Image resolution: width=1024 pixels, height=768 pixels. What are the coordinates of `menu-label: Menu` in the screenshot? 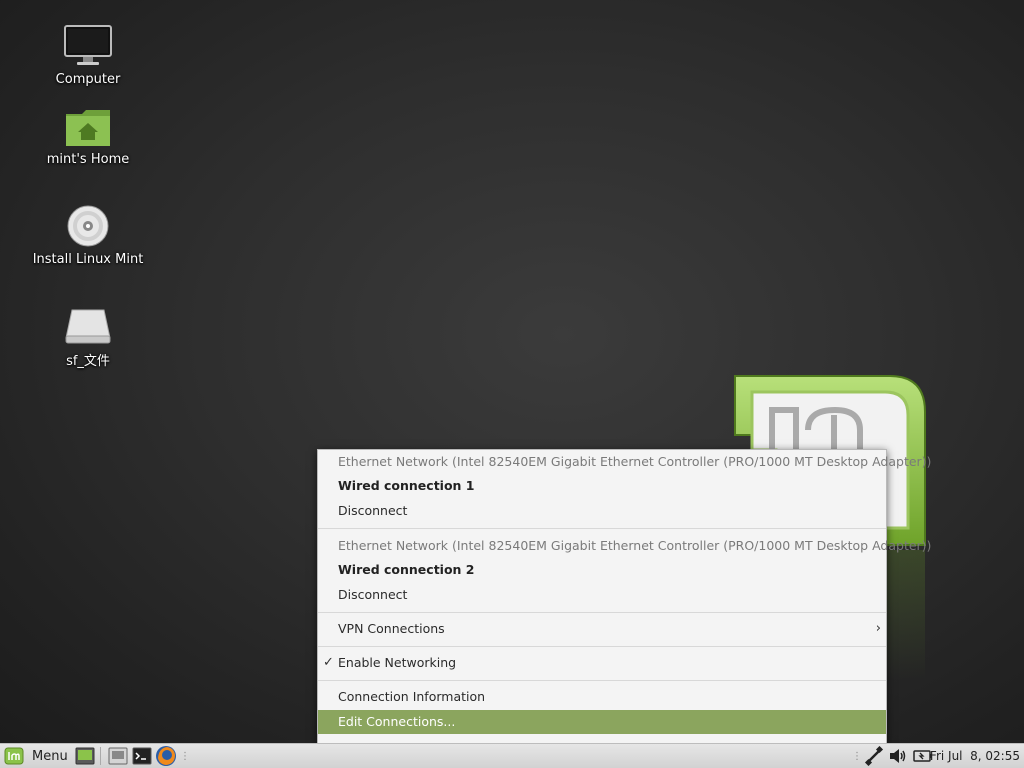 It's located at (50, 756).